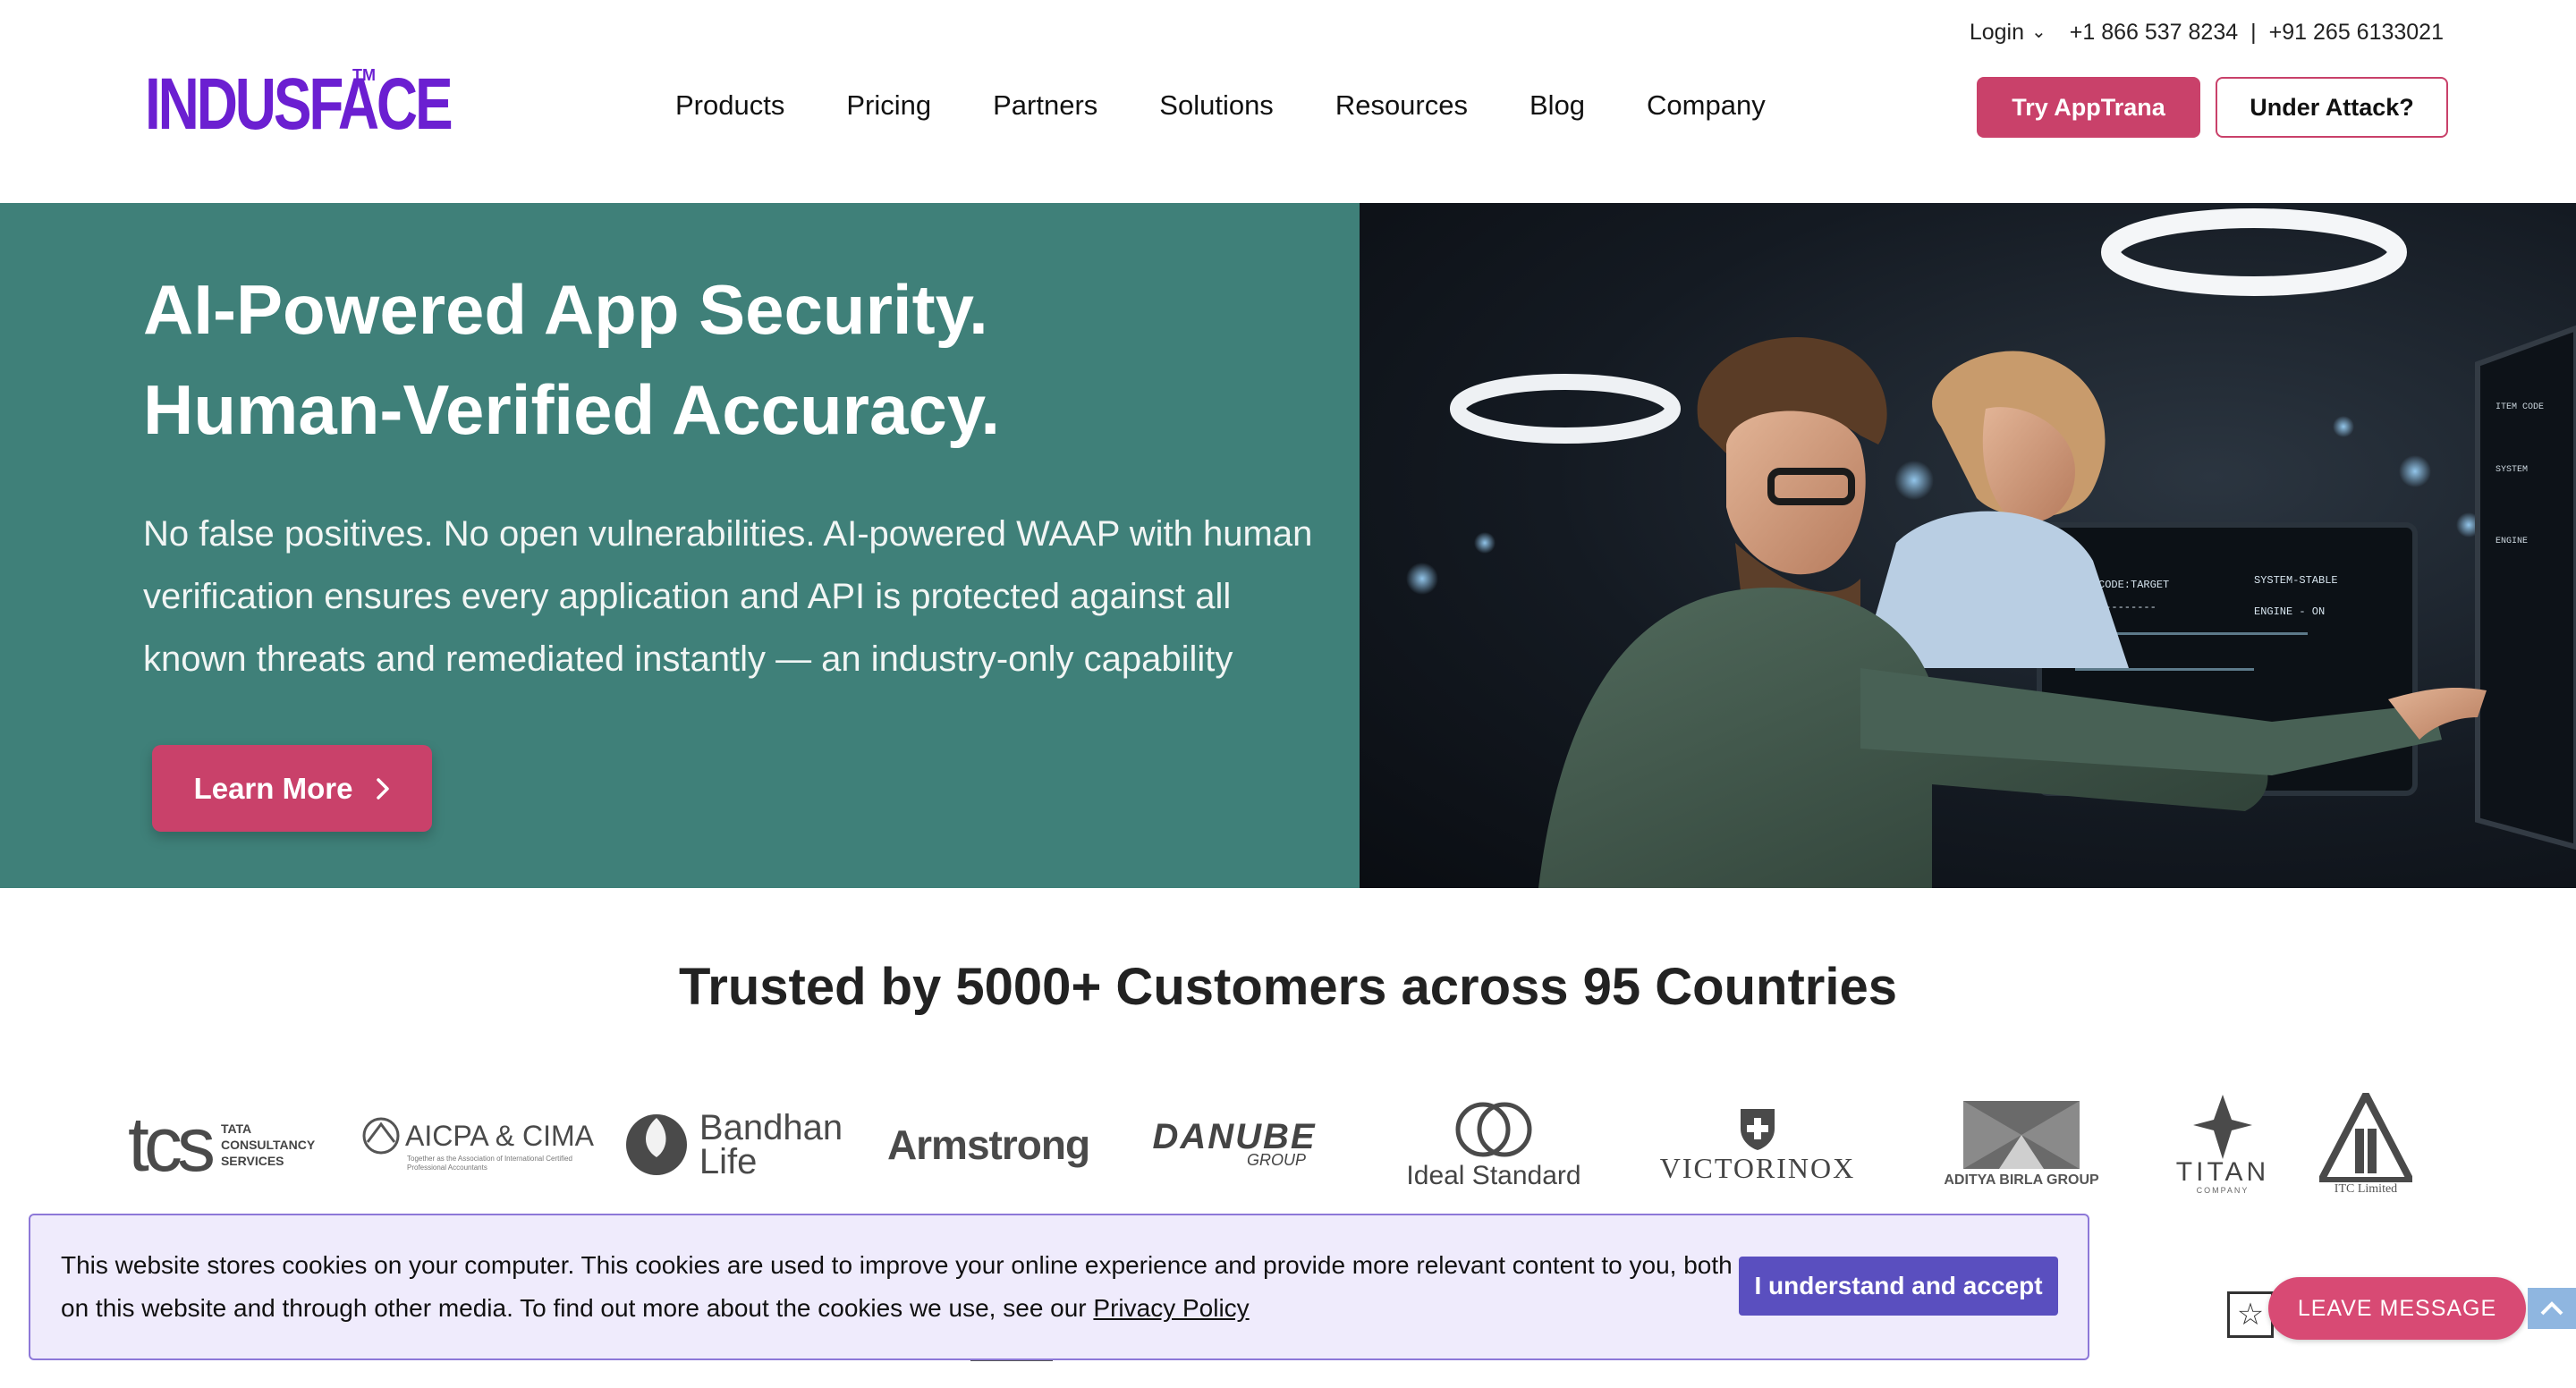  I want to click on chevron-down-icon: ⌄, so click(2038, 32).